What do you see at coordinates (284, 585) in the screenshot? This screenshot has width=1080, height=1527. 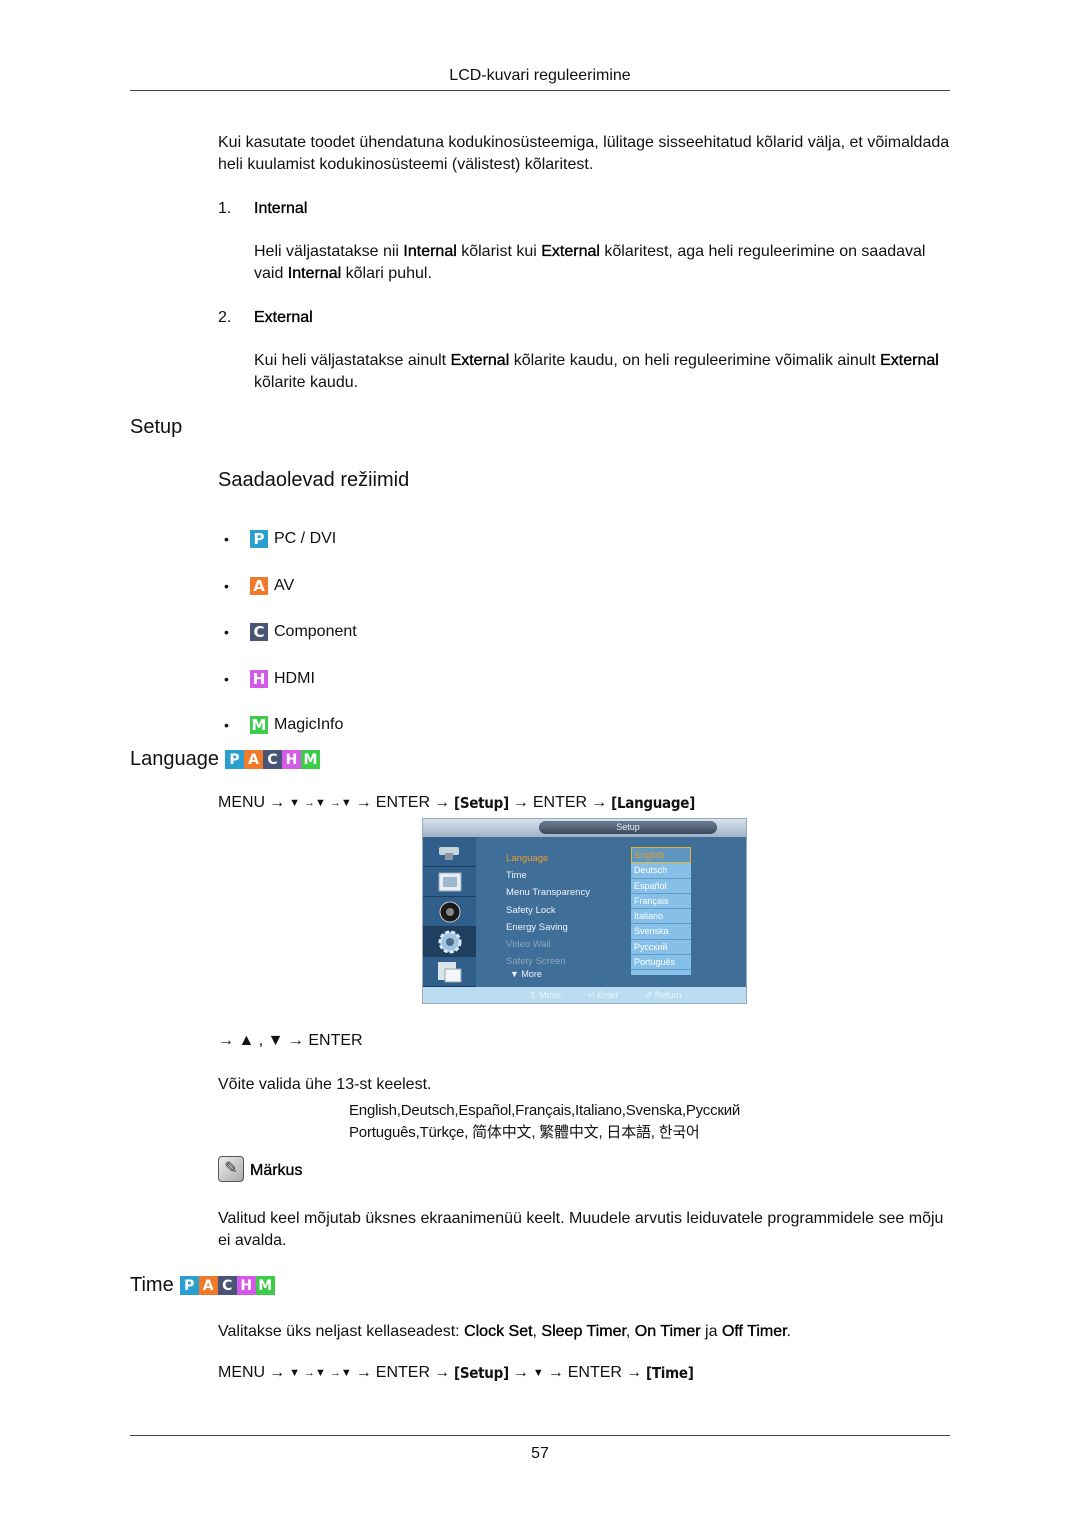 I see `mode-label: AV` at bounding box center [284, 585].